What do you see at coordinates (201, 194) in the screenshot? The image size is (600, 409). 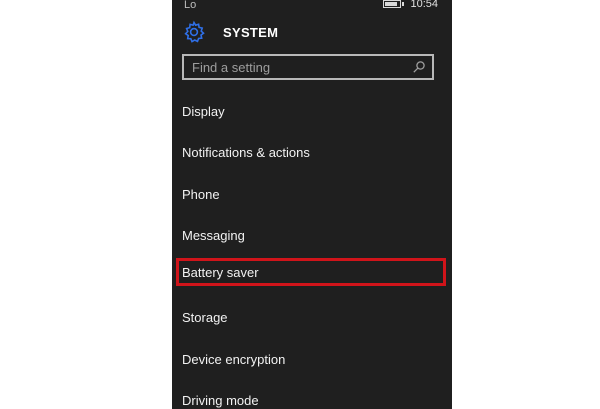 I see `menu-item-label: Phone` at bounding box center [201, 194].